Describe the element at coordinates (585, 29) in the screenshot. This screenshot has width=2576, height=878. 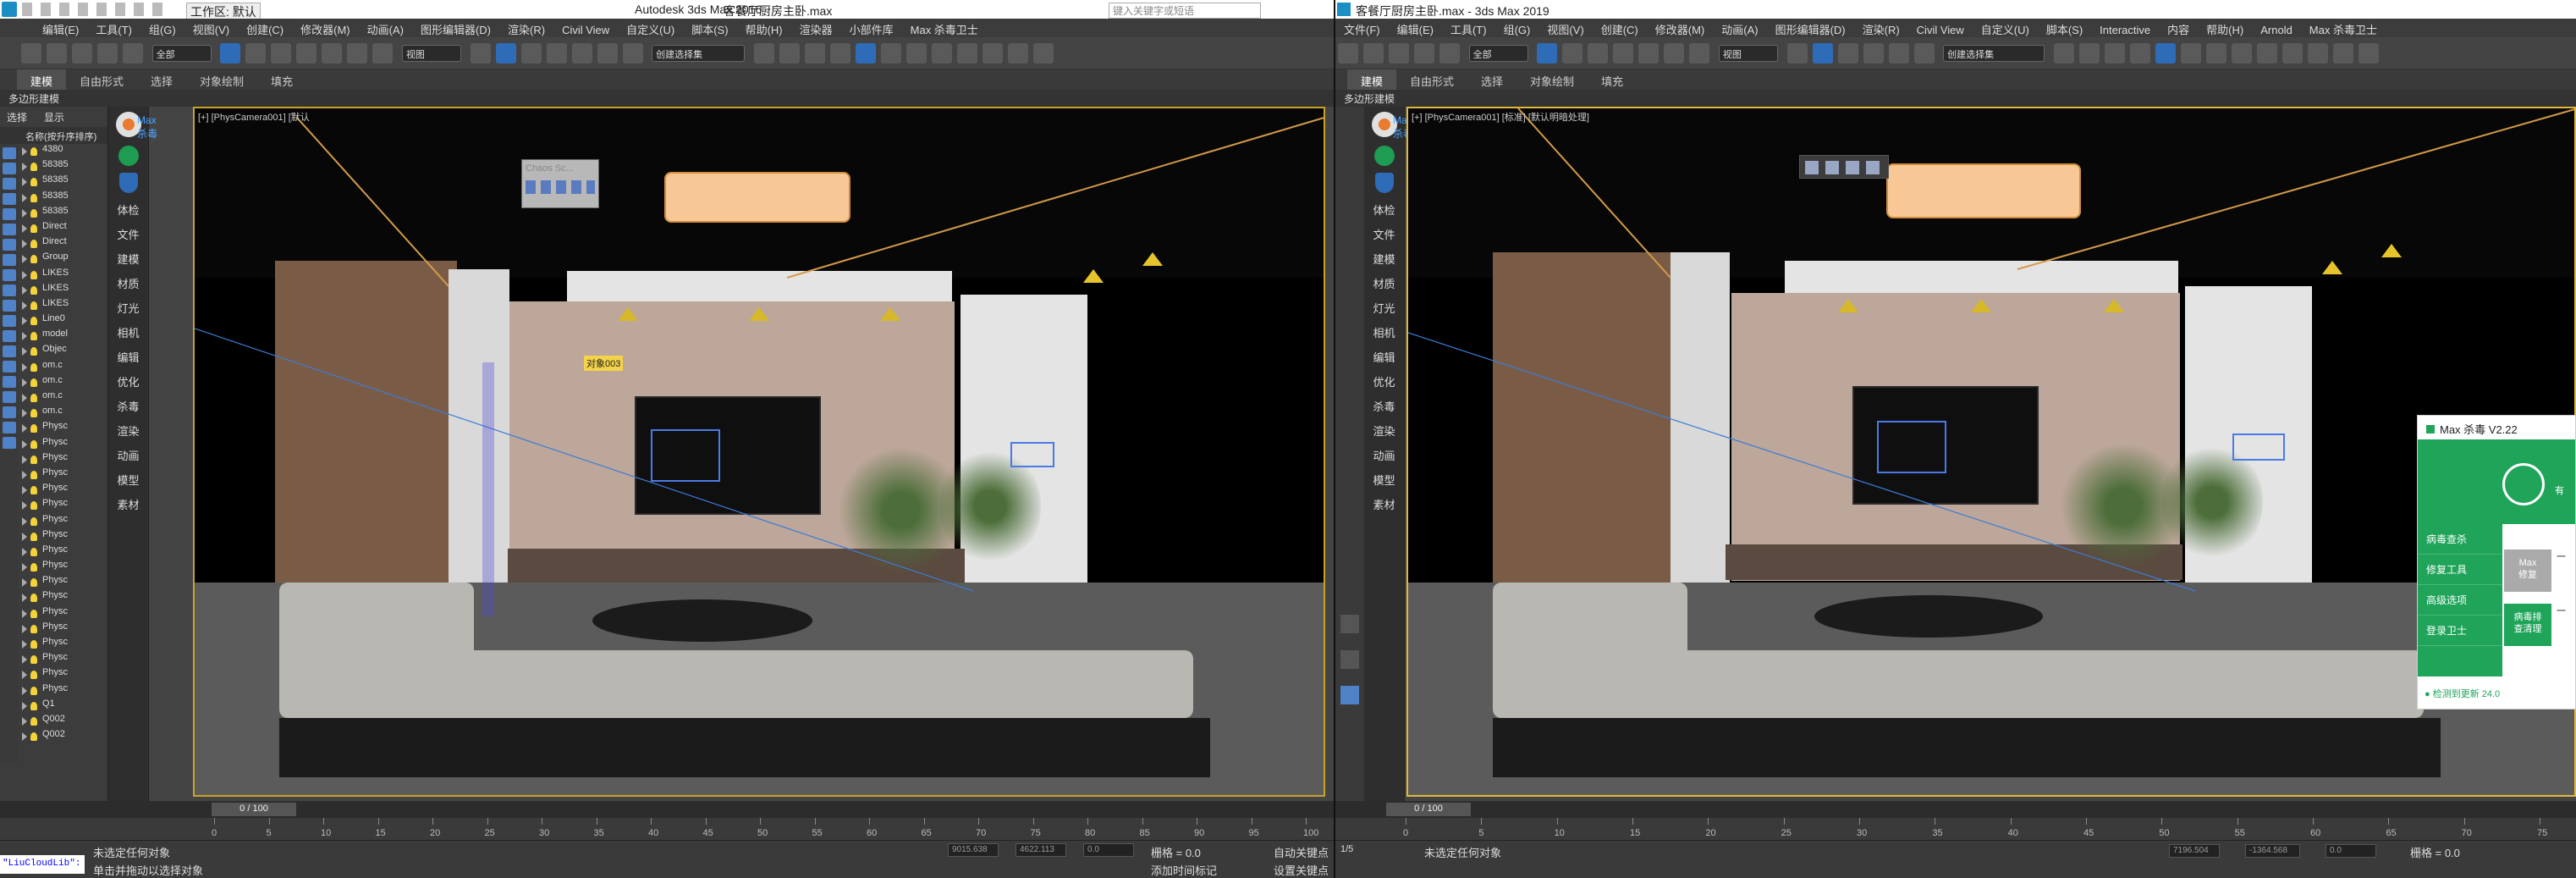
I see `menu-item: Civil View` at that location.